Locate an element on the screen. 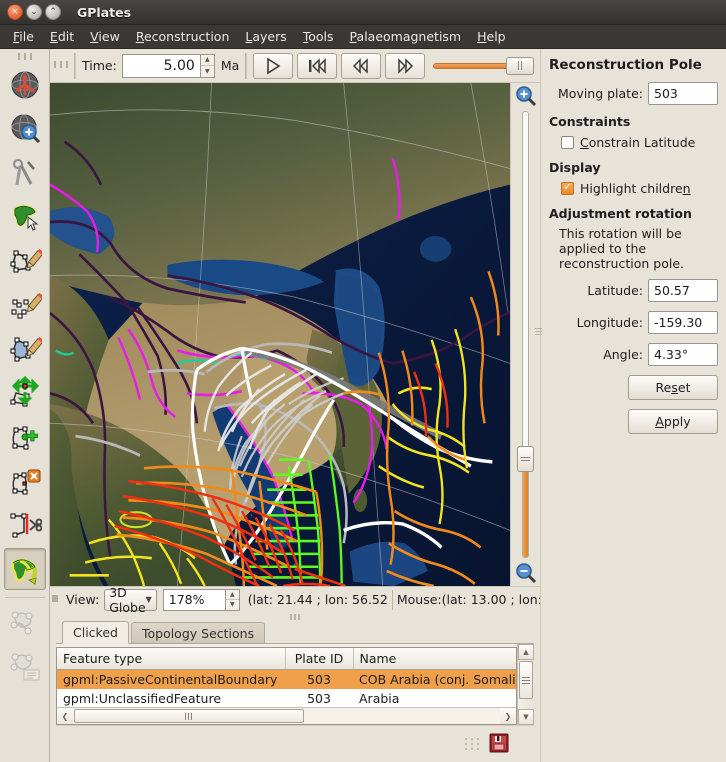 This screenshot has width=726, height=762. panel-splitter-grip is located at coordinates (538, 331).